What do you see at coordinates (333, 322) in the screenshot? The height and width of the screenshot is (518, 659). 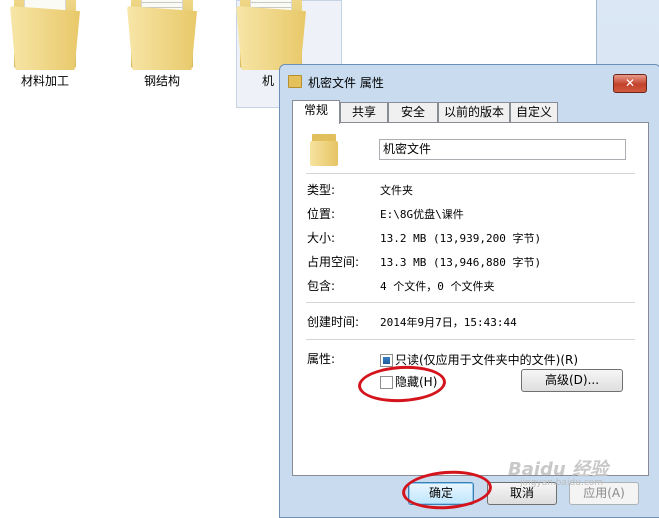 I see `created-label: 创建时间:` at bounding box center [333, 322].